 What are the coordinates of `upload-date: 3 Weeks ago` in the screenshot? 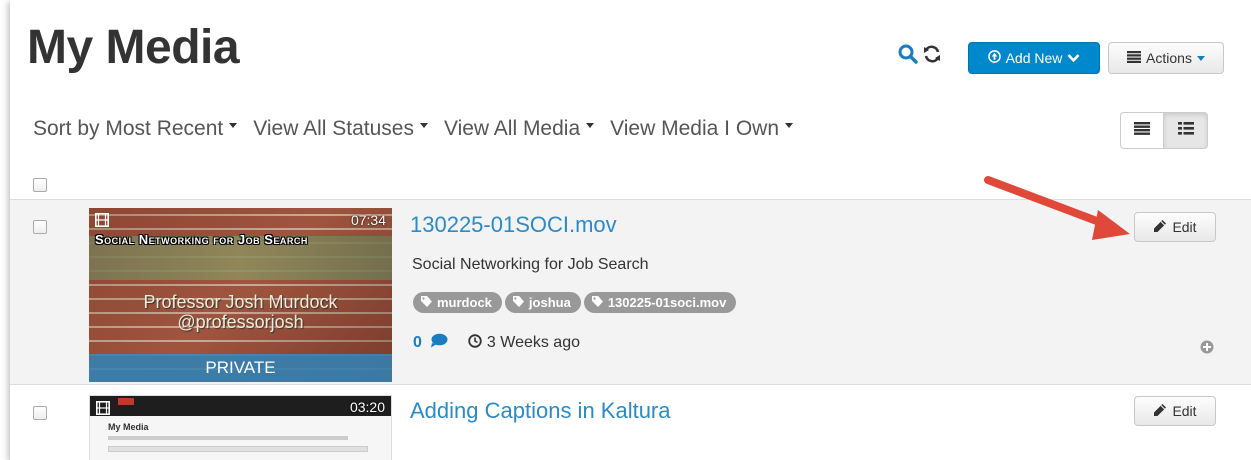 It's located at (524, 343).